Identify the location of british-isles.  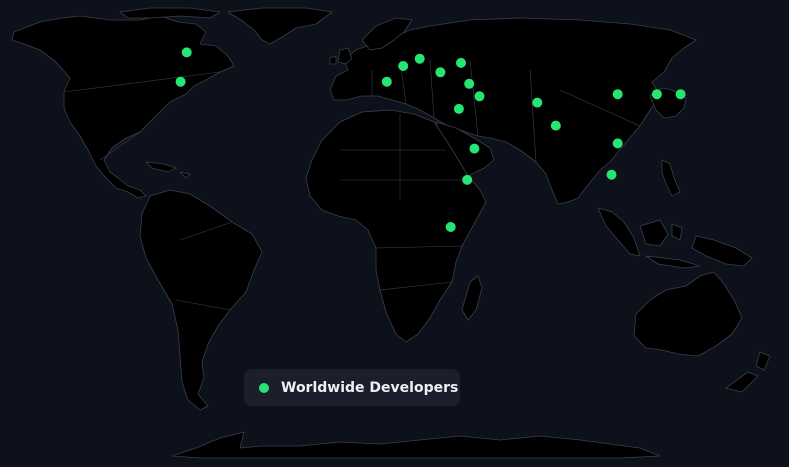
(341, 56).